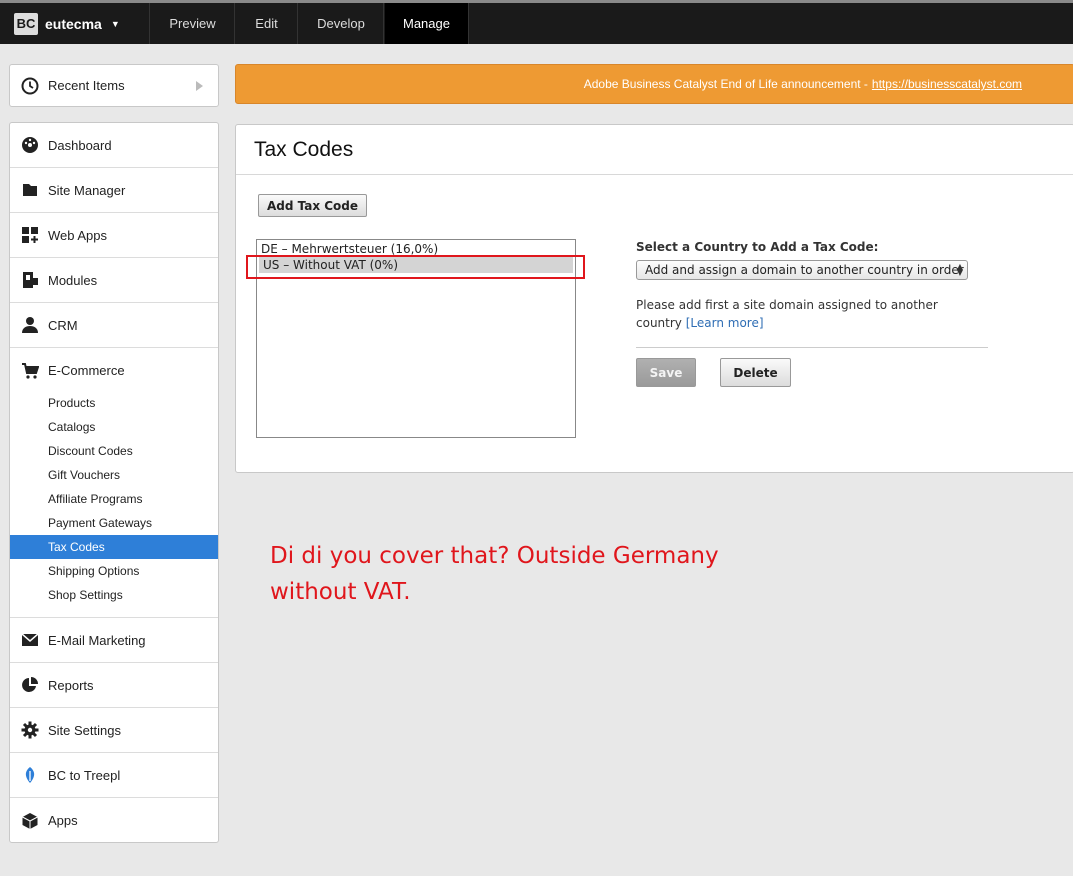  I want to click on cube-icon, so click(30, 821).